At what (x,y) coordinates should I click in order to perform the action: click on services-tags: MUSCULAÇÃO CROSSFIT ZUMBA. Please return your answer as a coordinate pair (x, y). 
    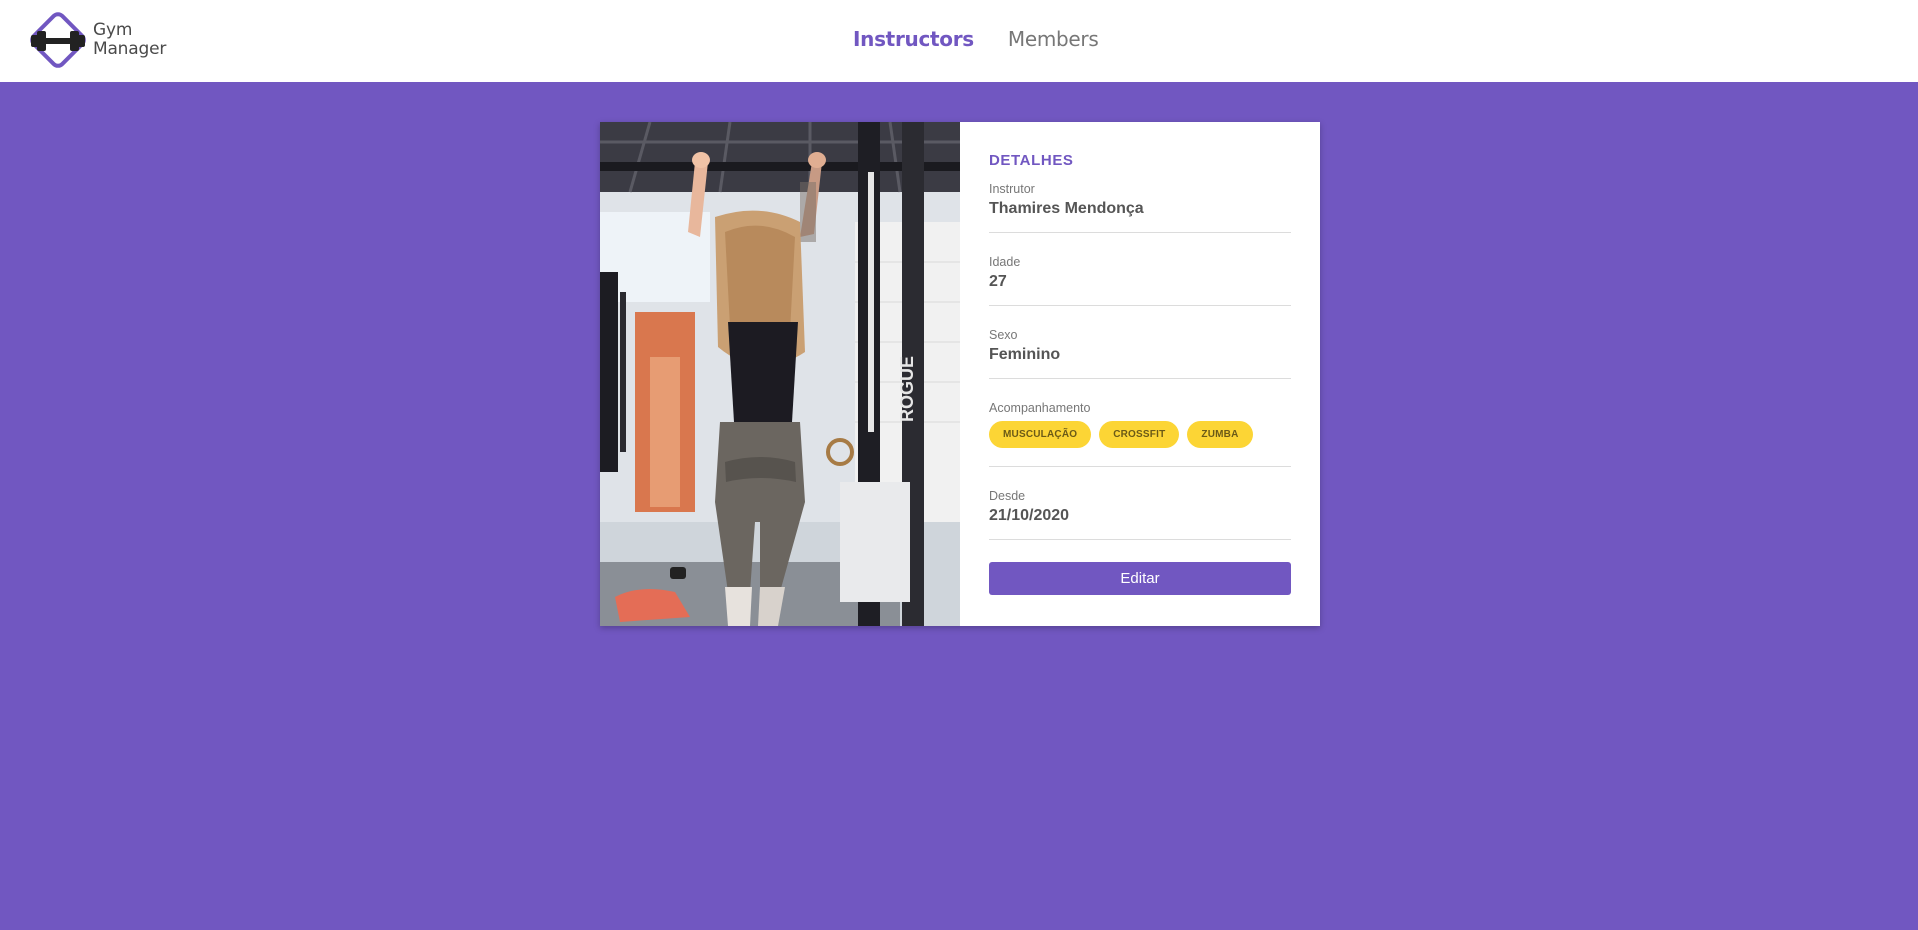
    Looking at the image, I should click on (1140, 434).